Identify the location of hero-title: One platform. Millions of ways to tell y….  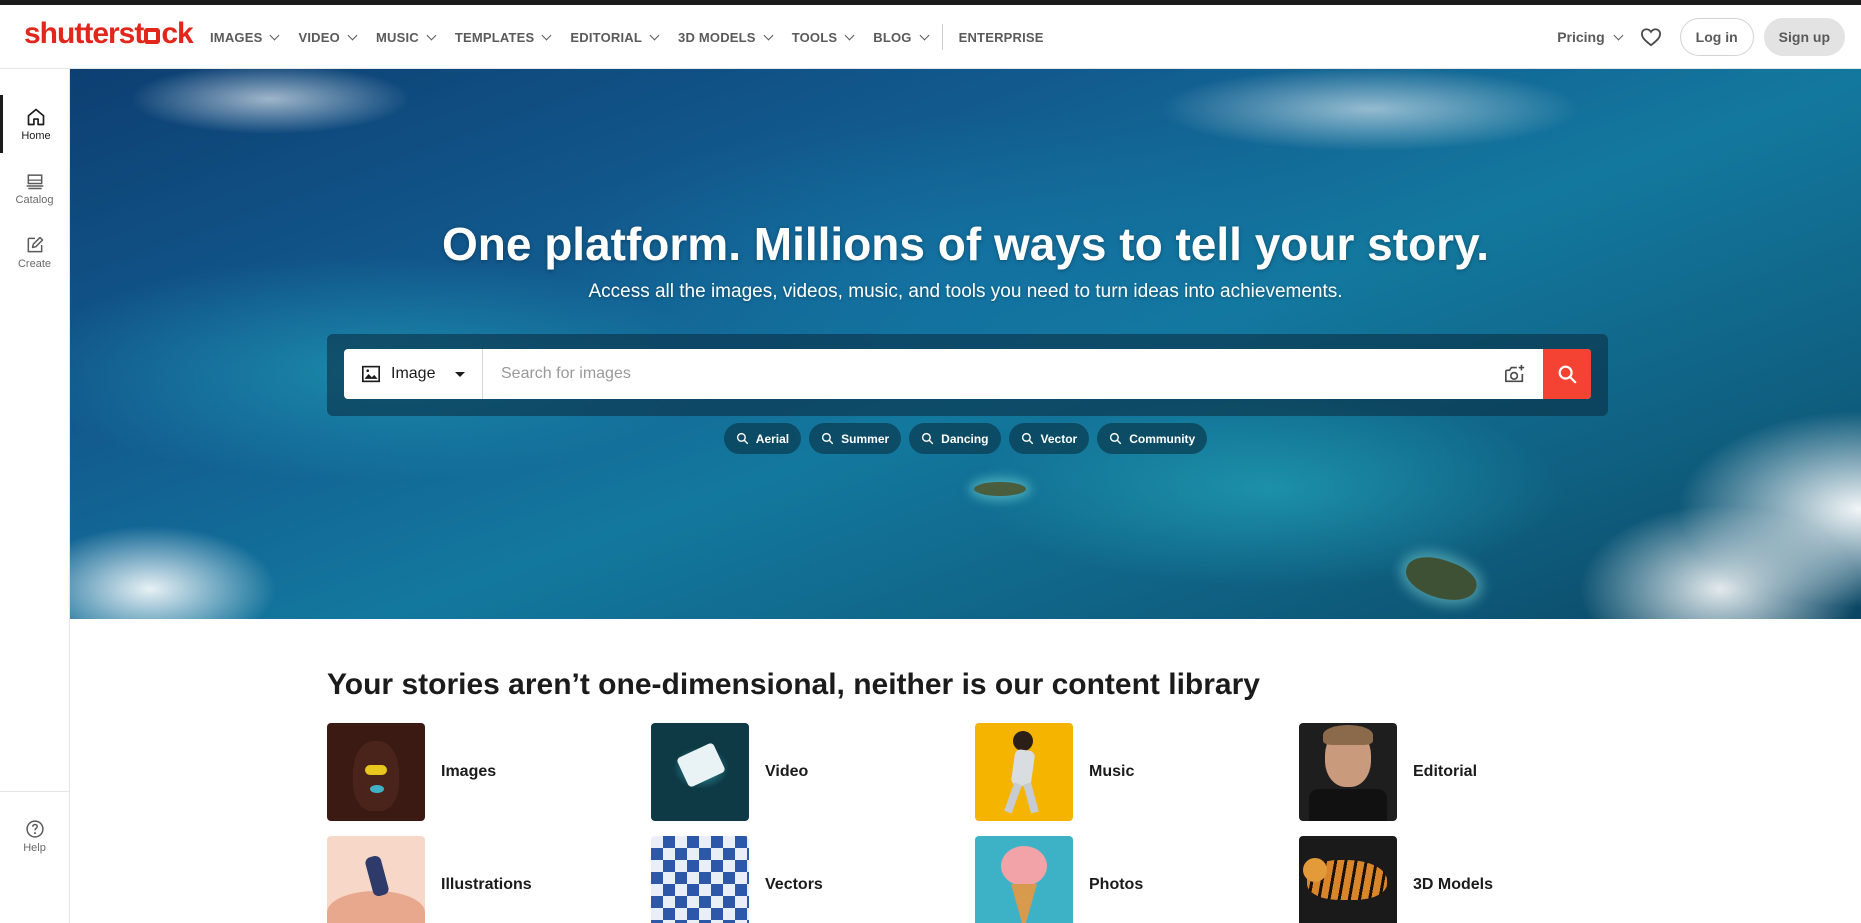
(965, 244).